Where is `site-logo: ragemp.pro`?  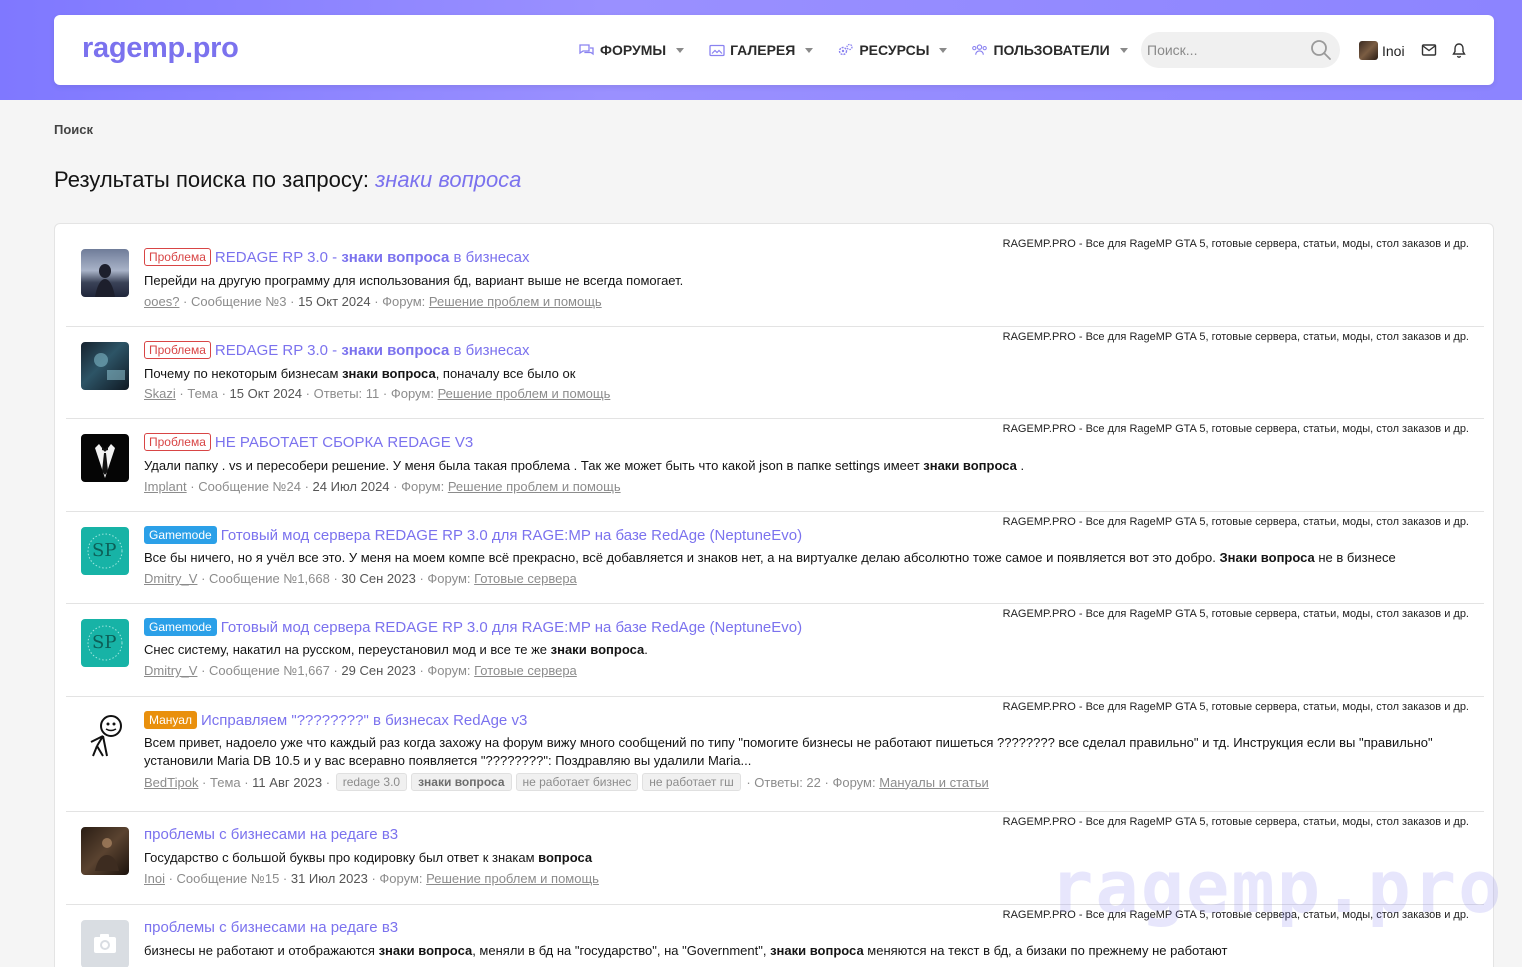 site-logo: ragemp.pro is located at coordinates (160, 48).